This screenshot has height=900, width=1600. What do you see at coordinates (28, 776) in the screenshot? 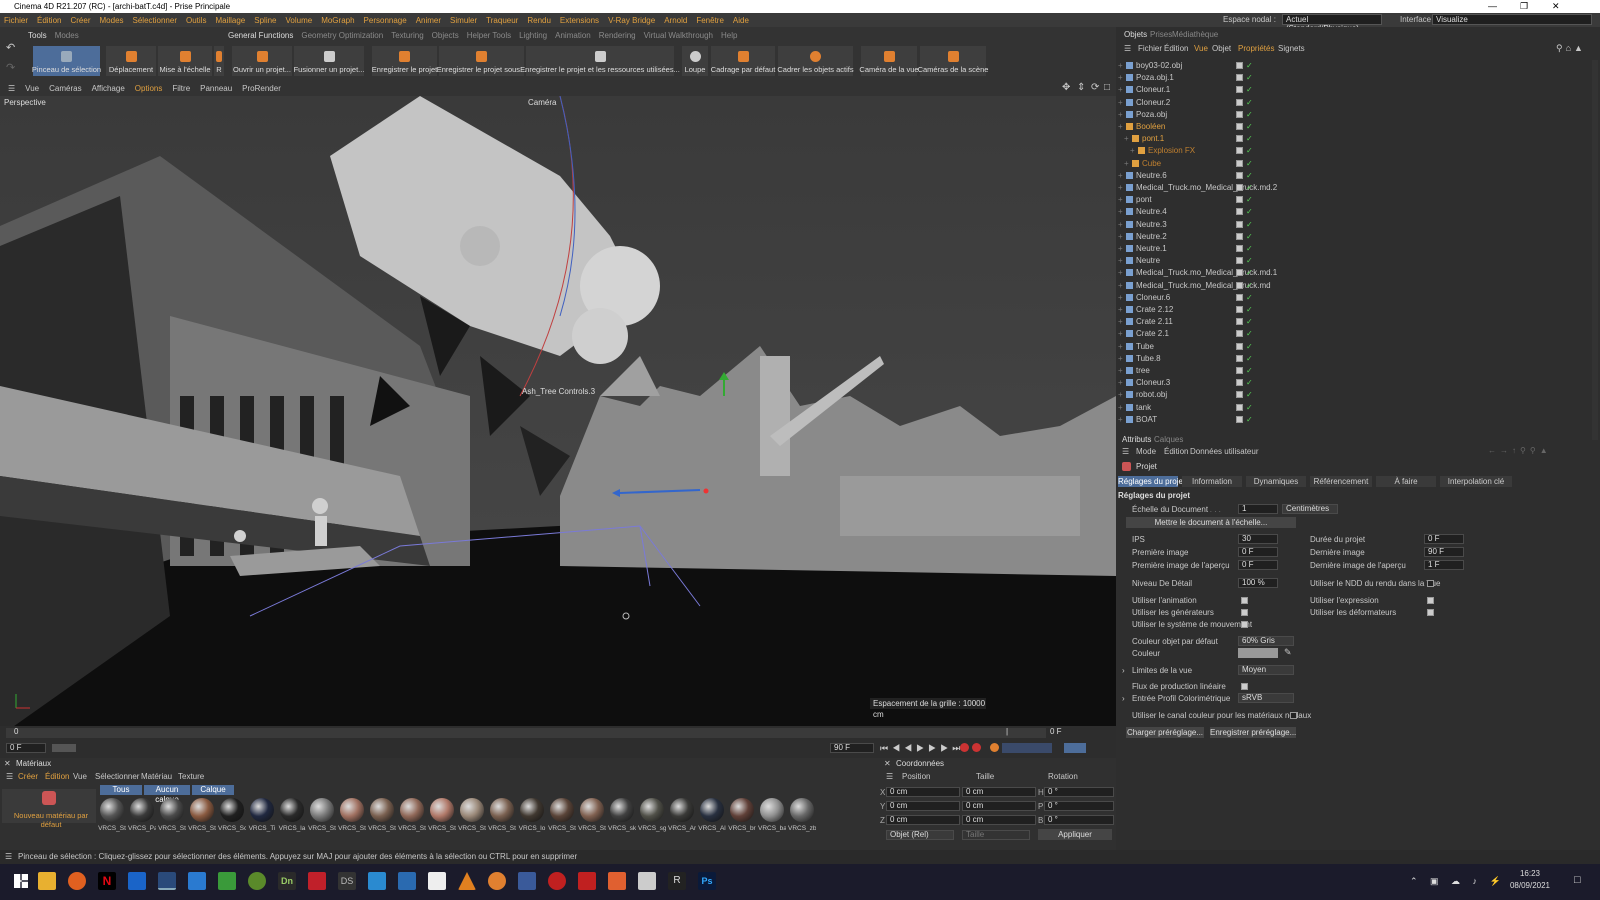
I see `mat-menu-creer: Créer` at bounding box center [28, 776].